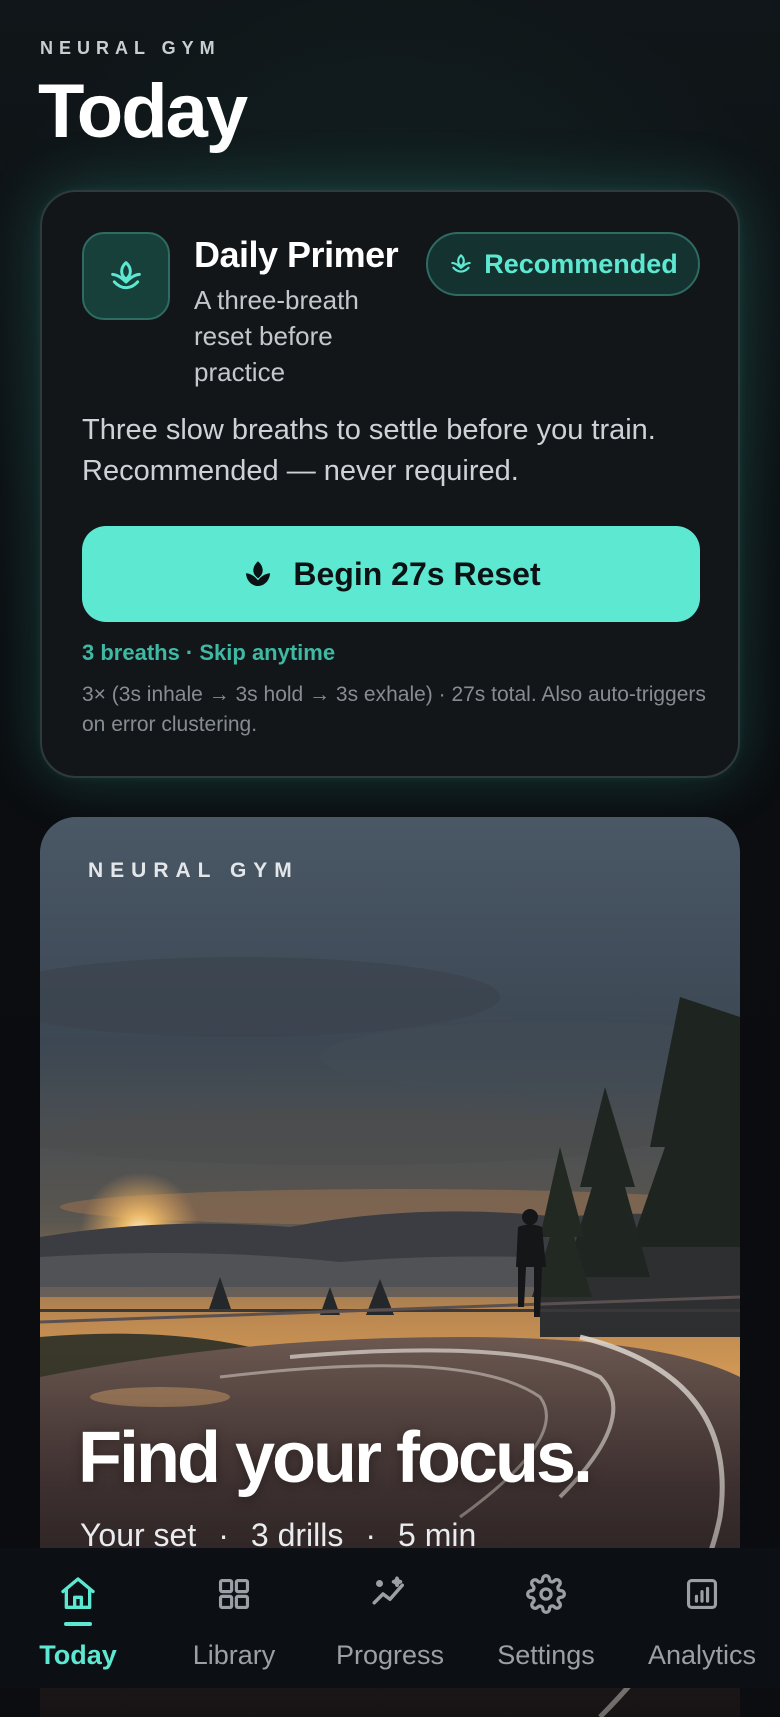  I want to click on hero-eyebrow: NEURAL GYM, so click(193, 870).